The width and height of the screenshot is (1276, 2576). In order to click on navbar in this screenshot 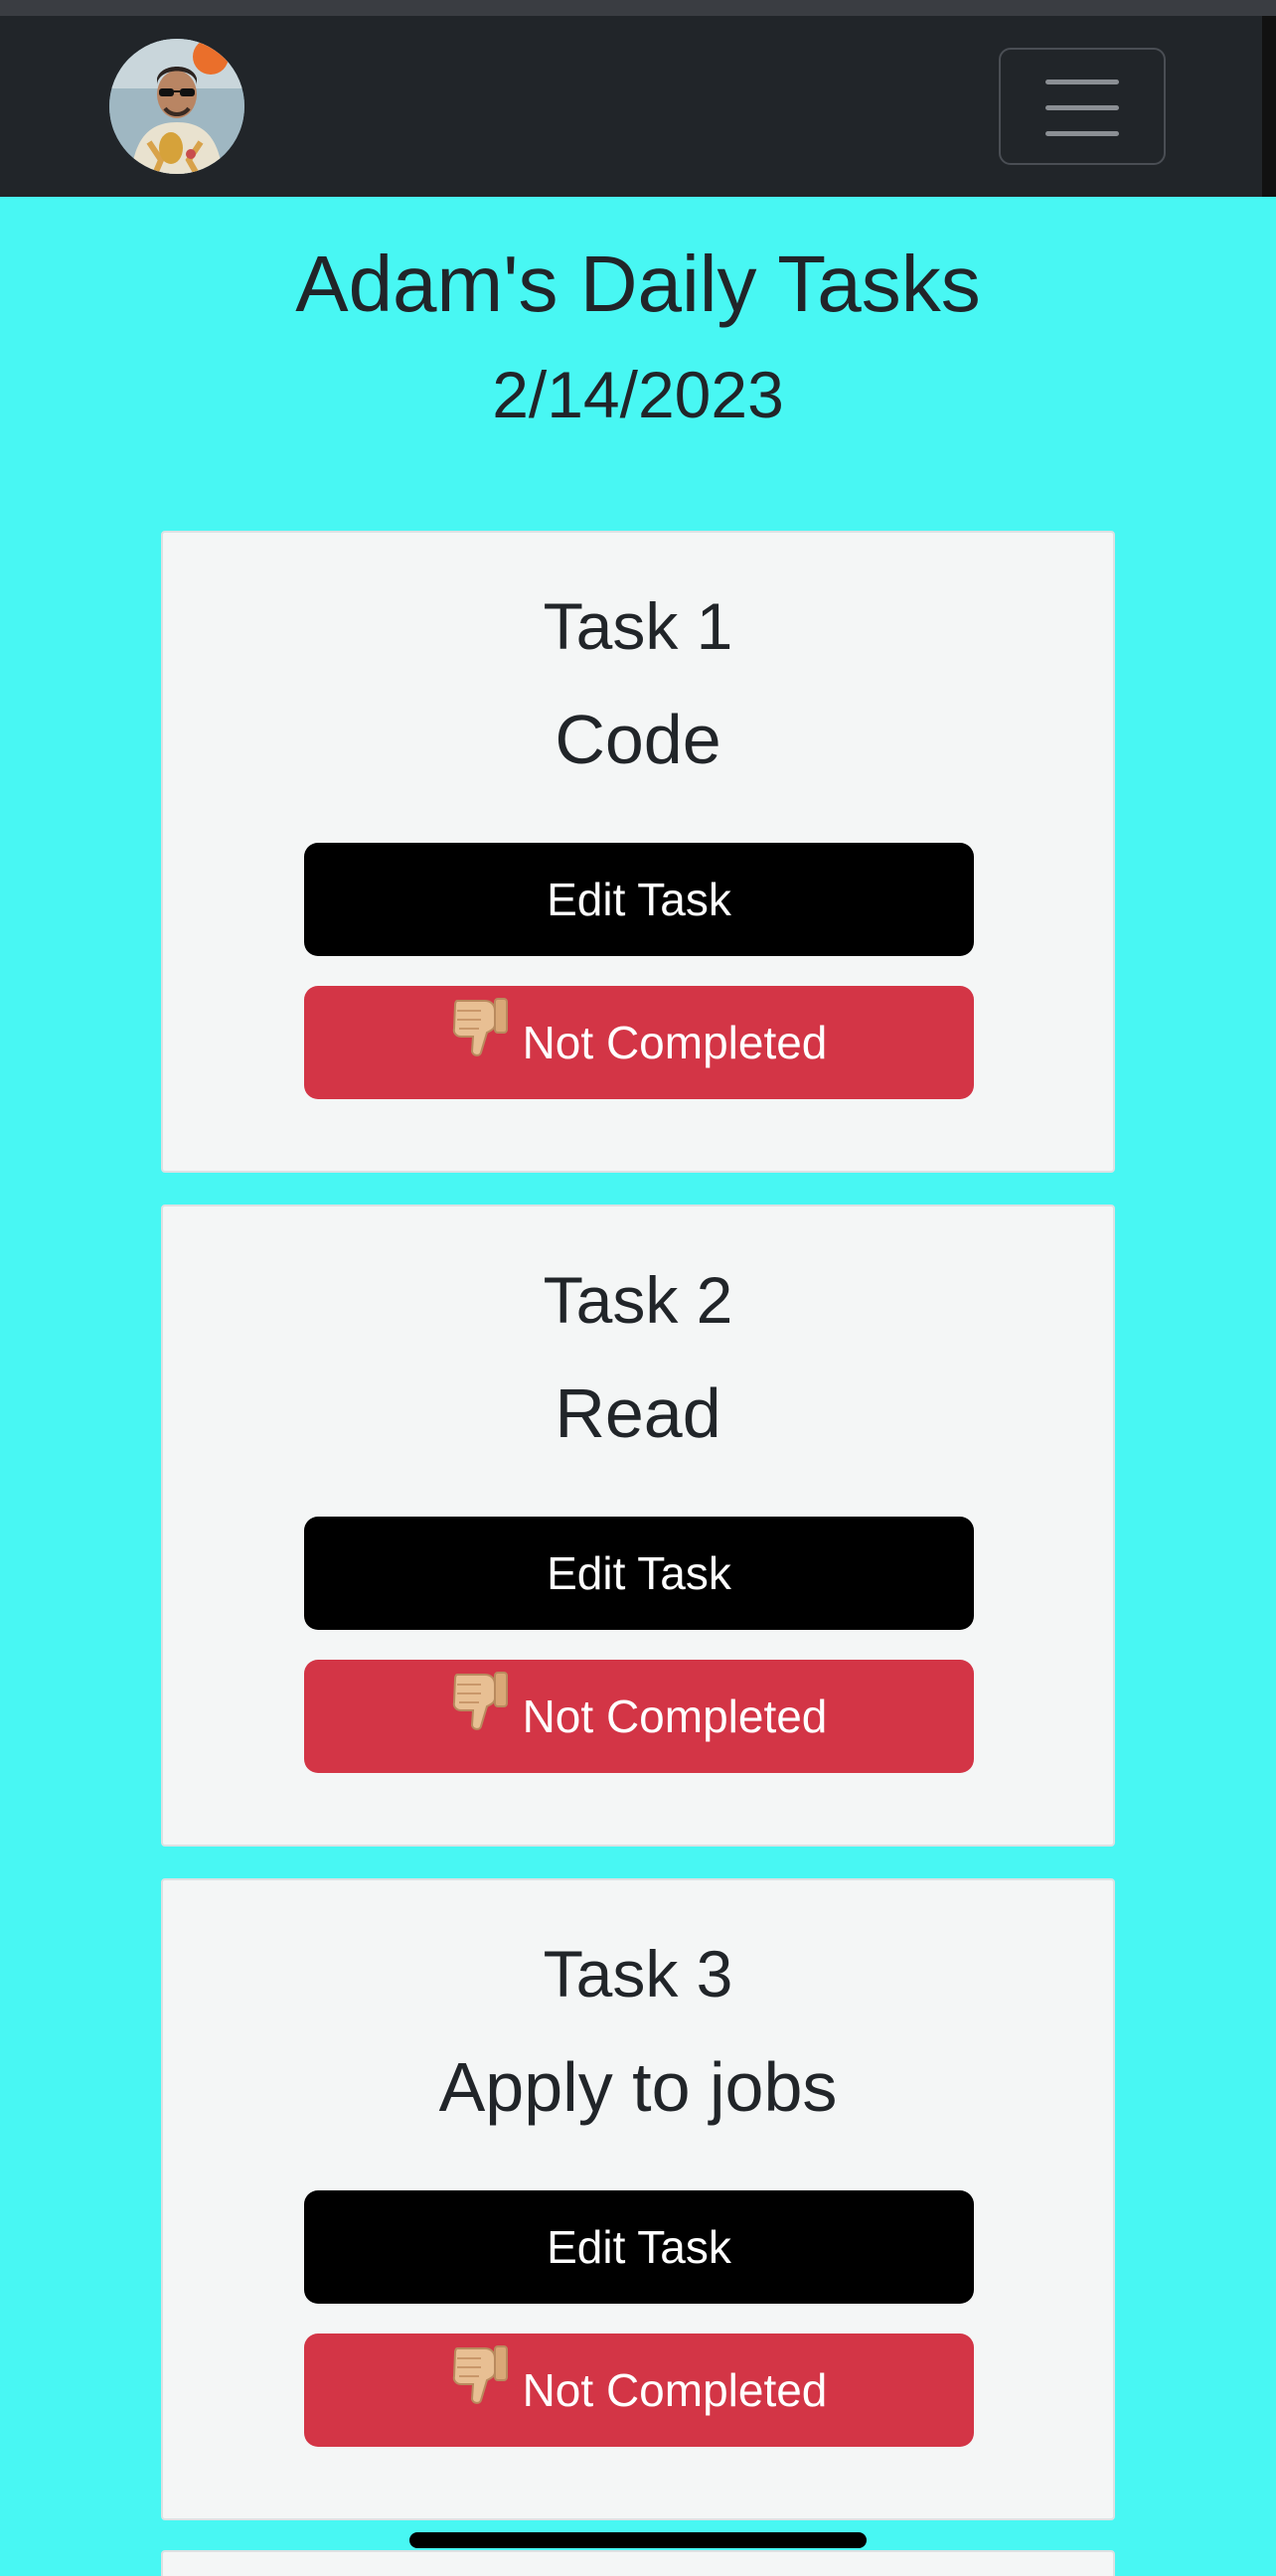, I will do `click(638, 106)`.